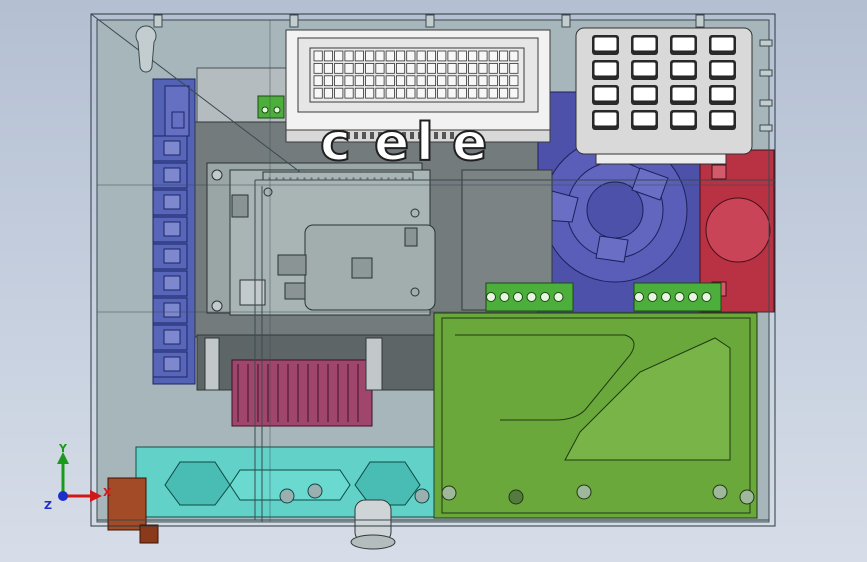 Image resolution: width=867 pixels, height=562 pixels. What do you see at coordinates (677, 297) in the screenshot?
I see `terminal-block-right` at bounding box center [677, 297].